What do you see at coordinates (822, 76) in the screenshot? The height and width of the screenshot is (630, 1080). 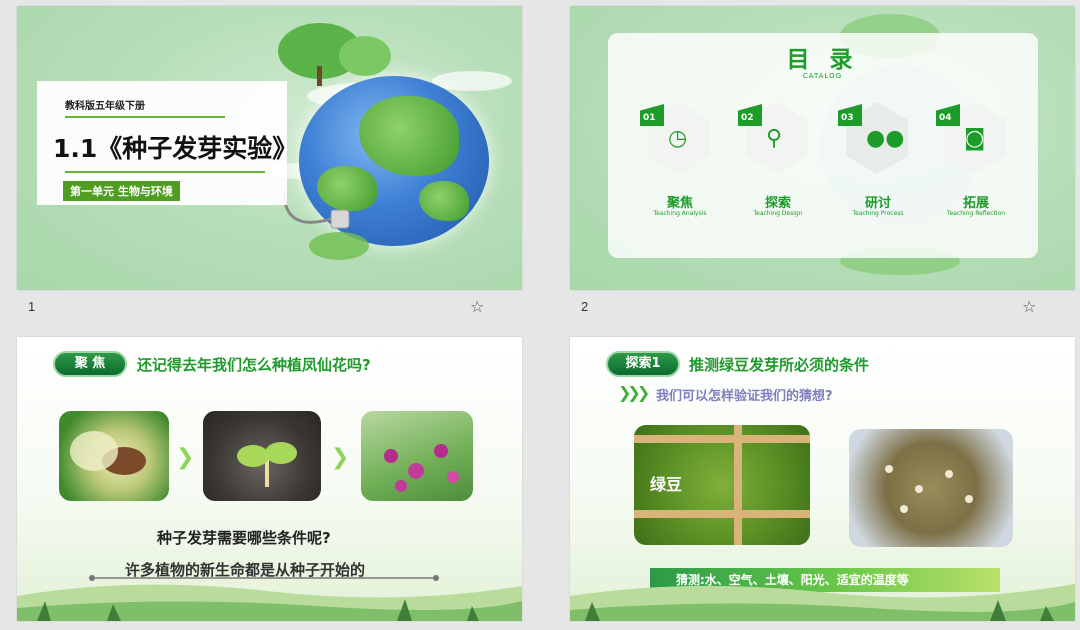 I see `catalog-subtitle: CATALOG` at bounding box center [822, 76].